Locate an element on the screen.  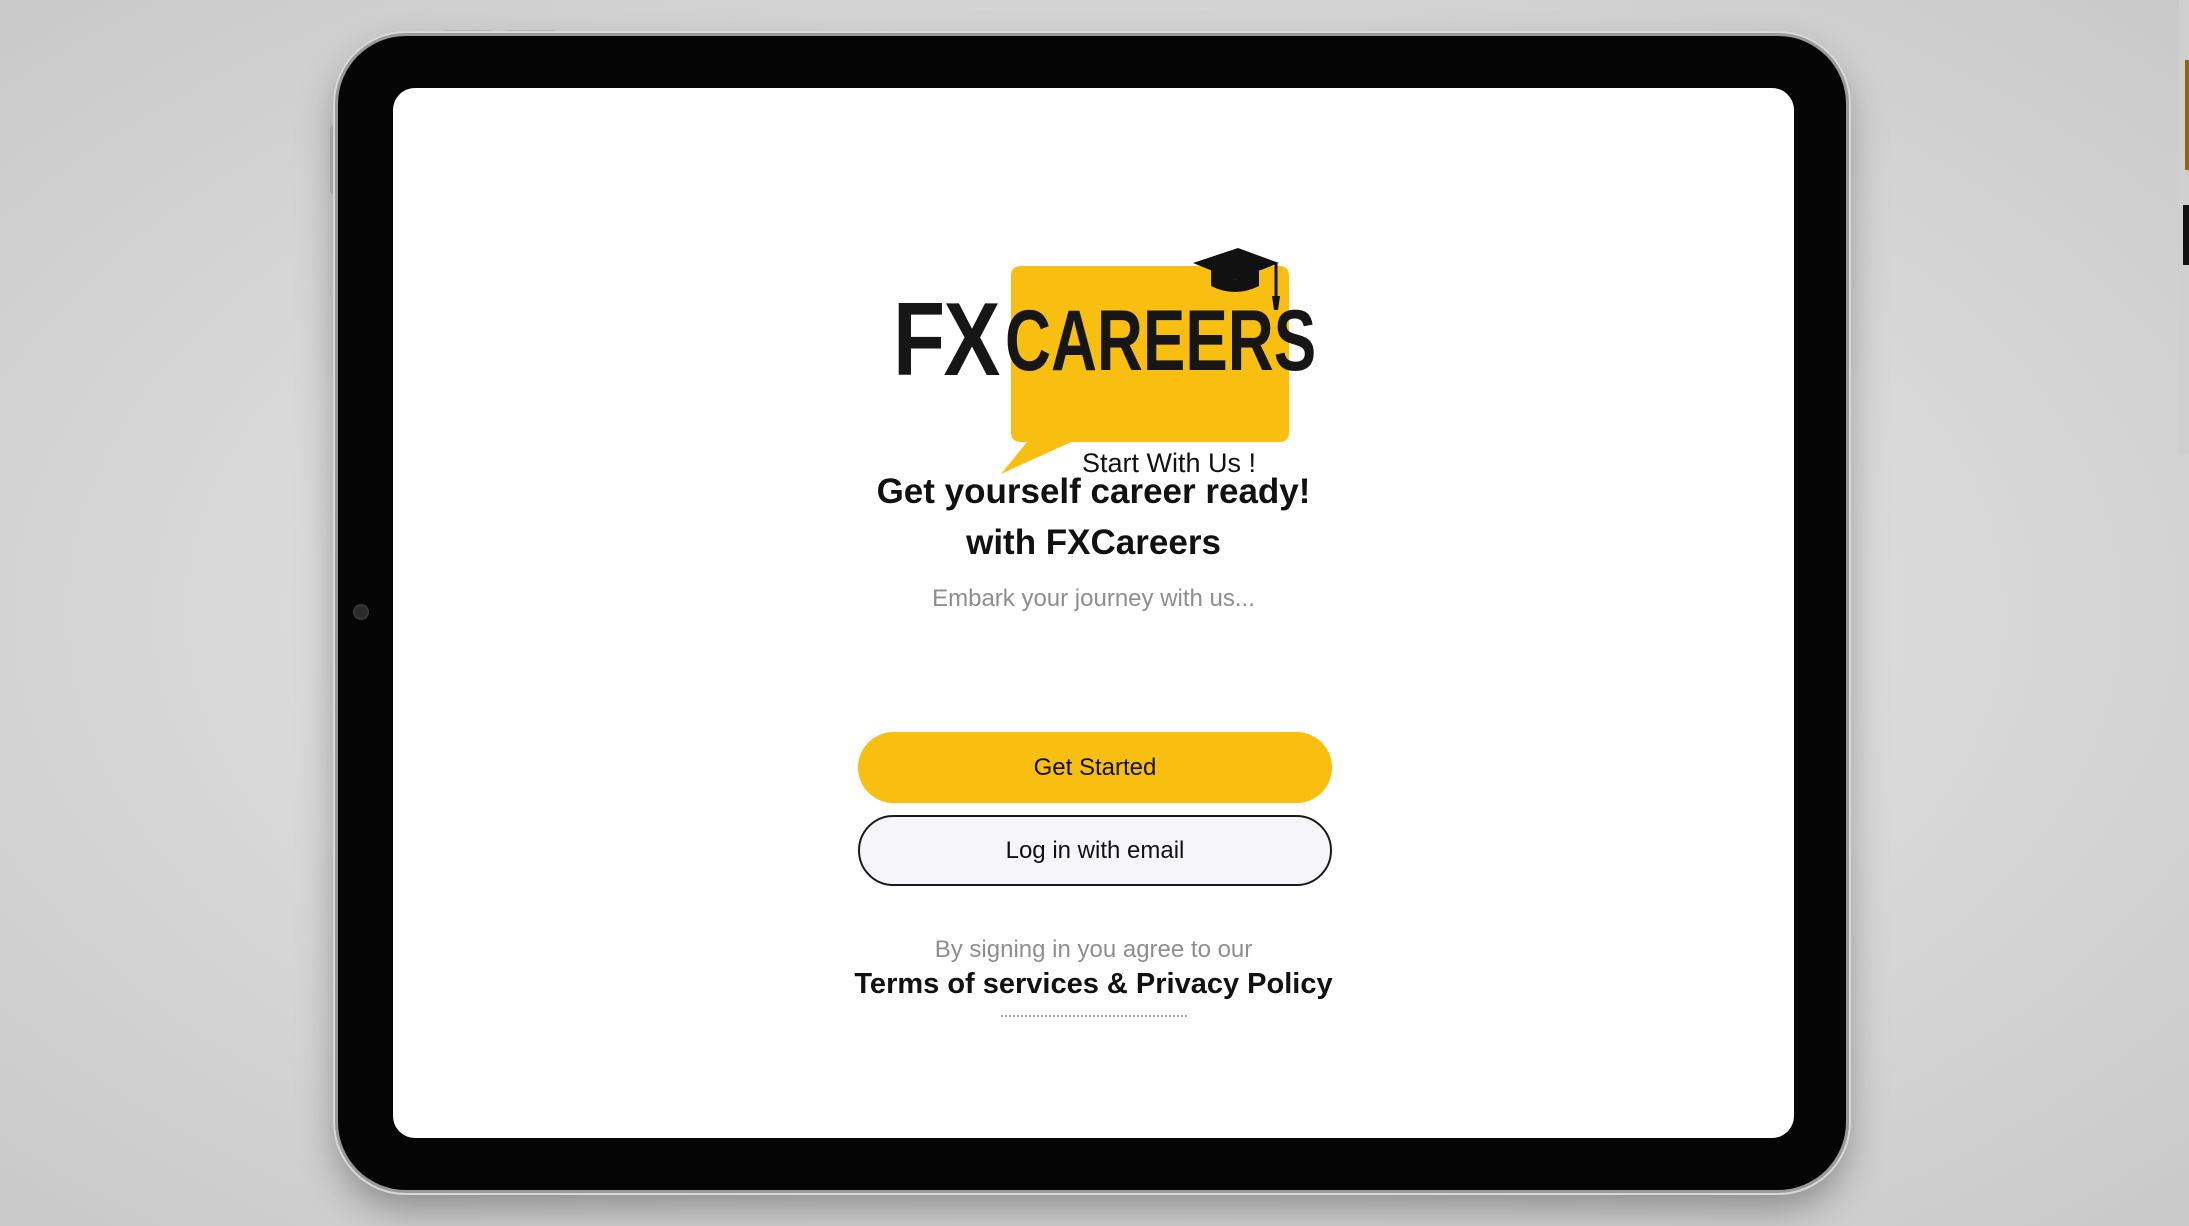
logo-text-careers: CAREERS is located at coordinates (1161, 341).